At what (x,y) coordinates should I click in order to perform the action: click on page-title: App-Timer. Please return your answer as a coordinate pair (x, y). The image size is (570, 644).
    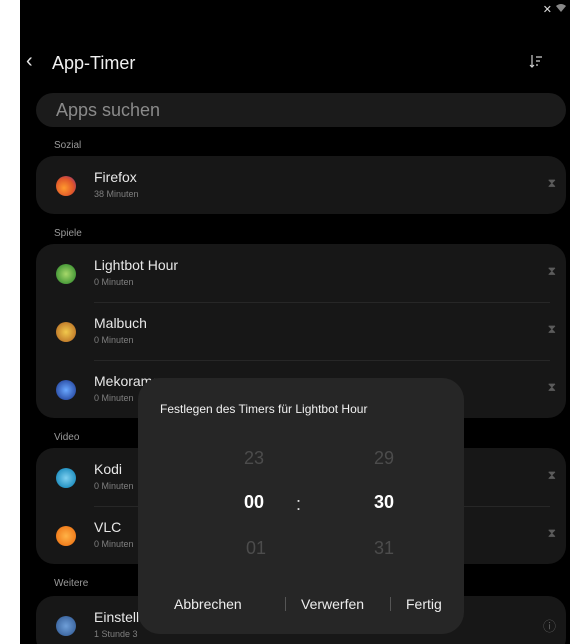
    Looking at the image, I should click on (94, 63).